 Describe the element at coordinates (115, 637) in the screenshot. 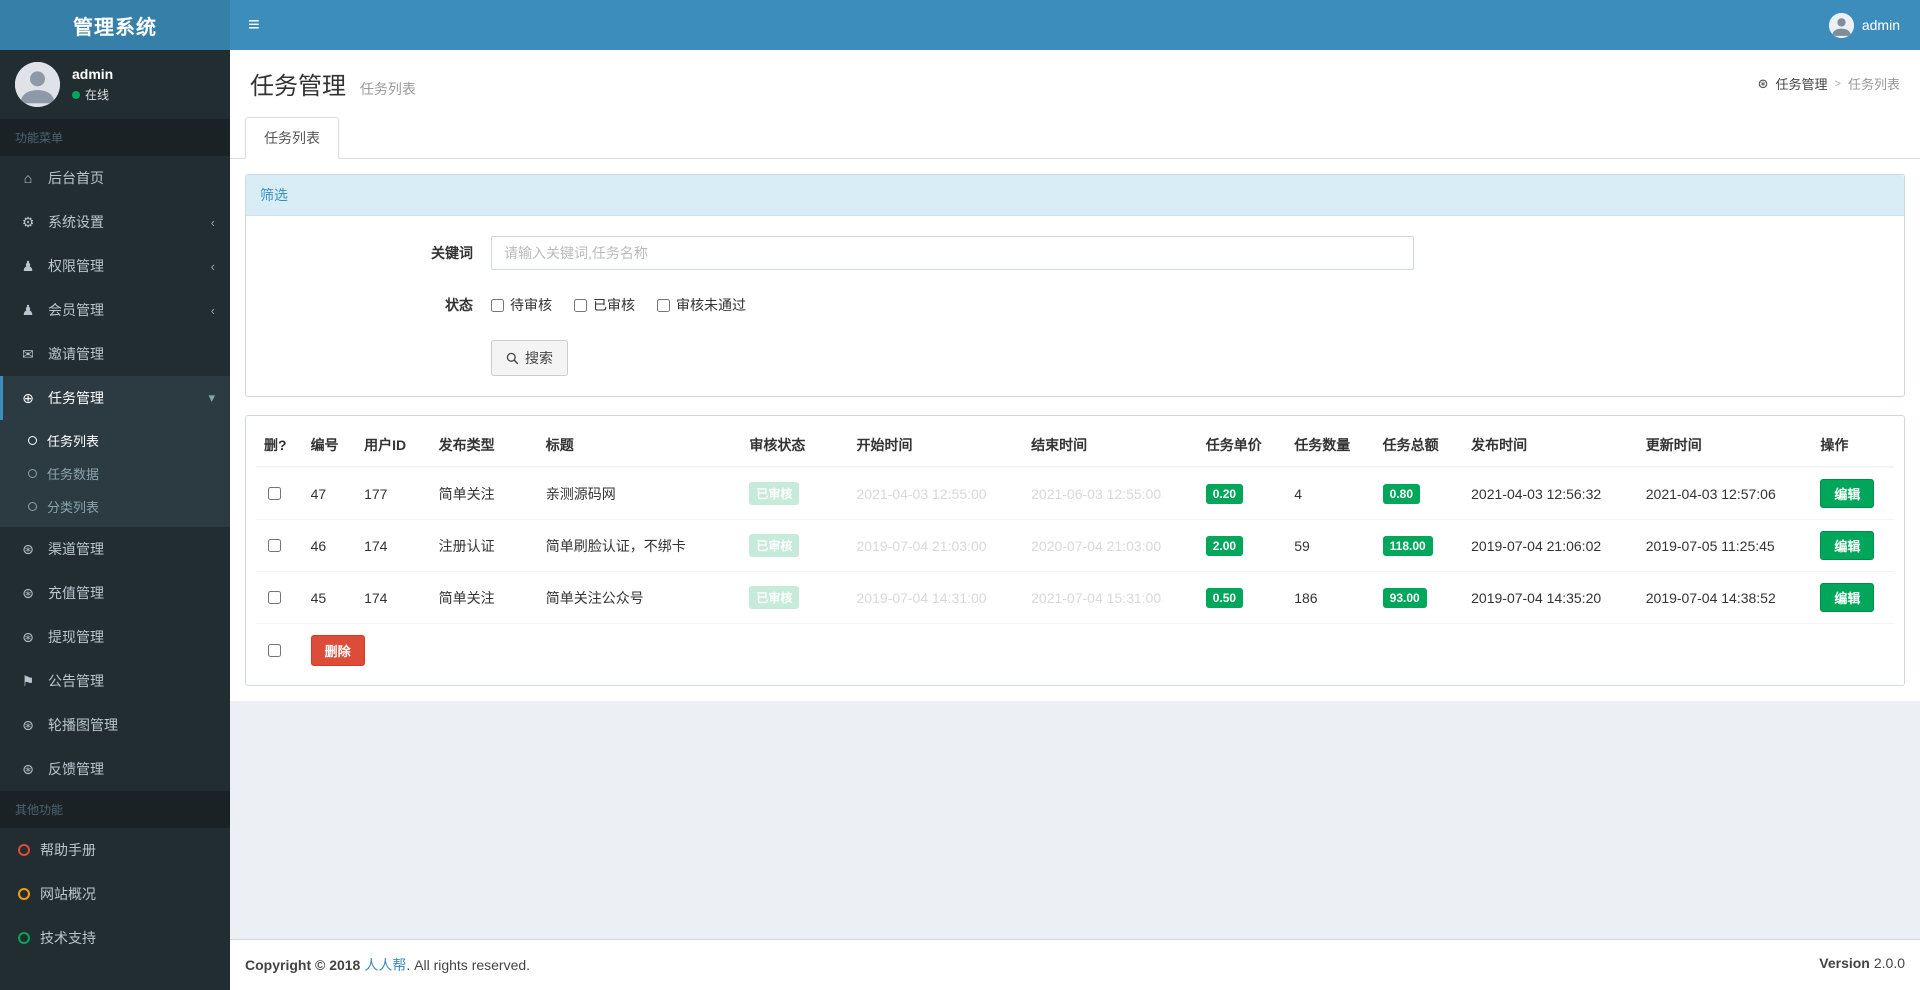

I see `sidebar-item-withdrawals: ⊛ 提现管理` at that location.